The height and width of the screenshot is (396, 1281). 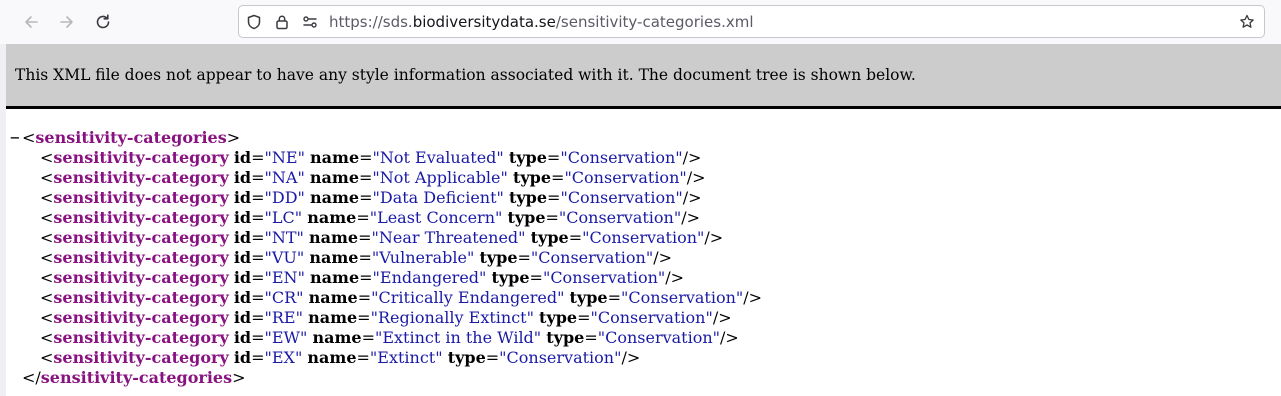 I want to click on lock-icon, so click(x=282, y=22).